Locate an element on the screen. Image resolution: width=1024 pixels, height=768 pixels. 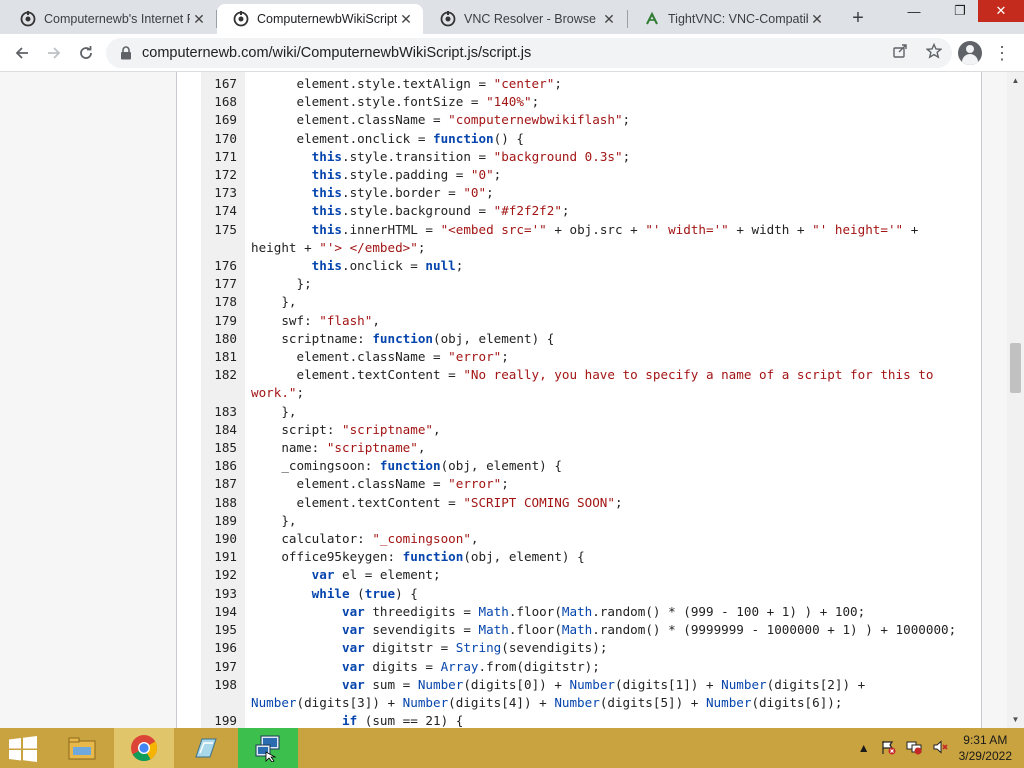
back-arrow-icon is located at coordinates (21, 53).